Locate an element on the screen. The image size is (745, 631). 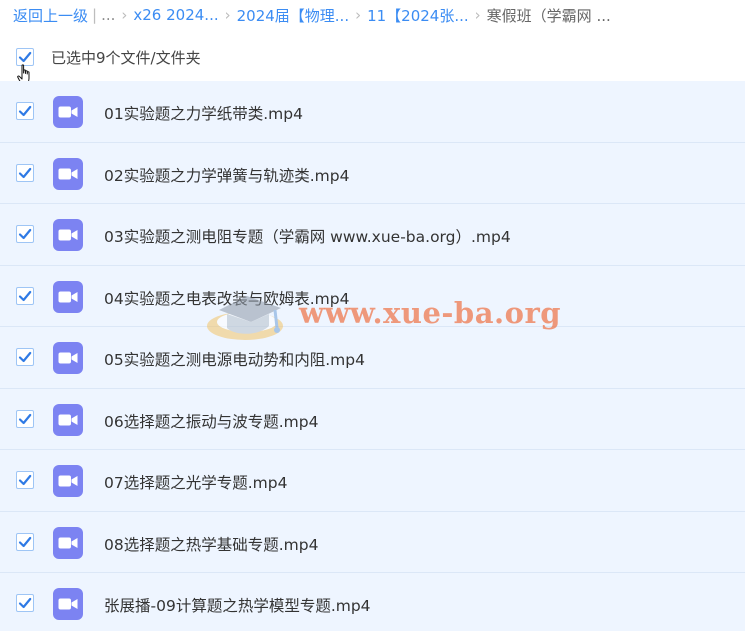
file-row: 01实验题之力学纸带类.mp4 is located at coordinates (372, 112).